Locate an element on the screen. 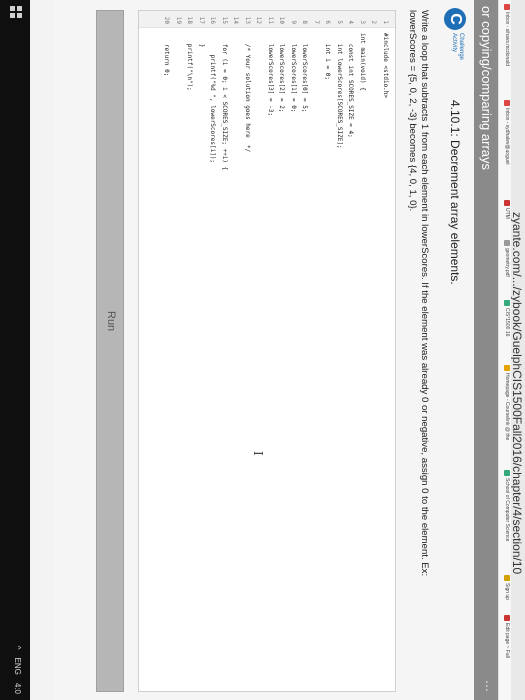  bookmark-item: School of Computer Science is located at coordinates (507, 505).